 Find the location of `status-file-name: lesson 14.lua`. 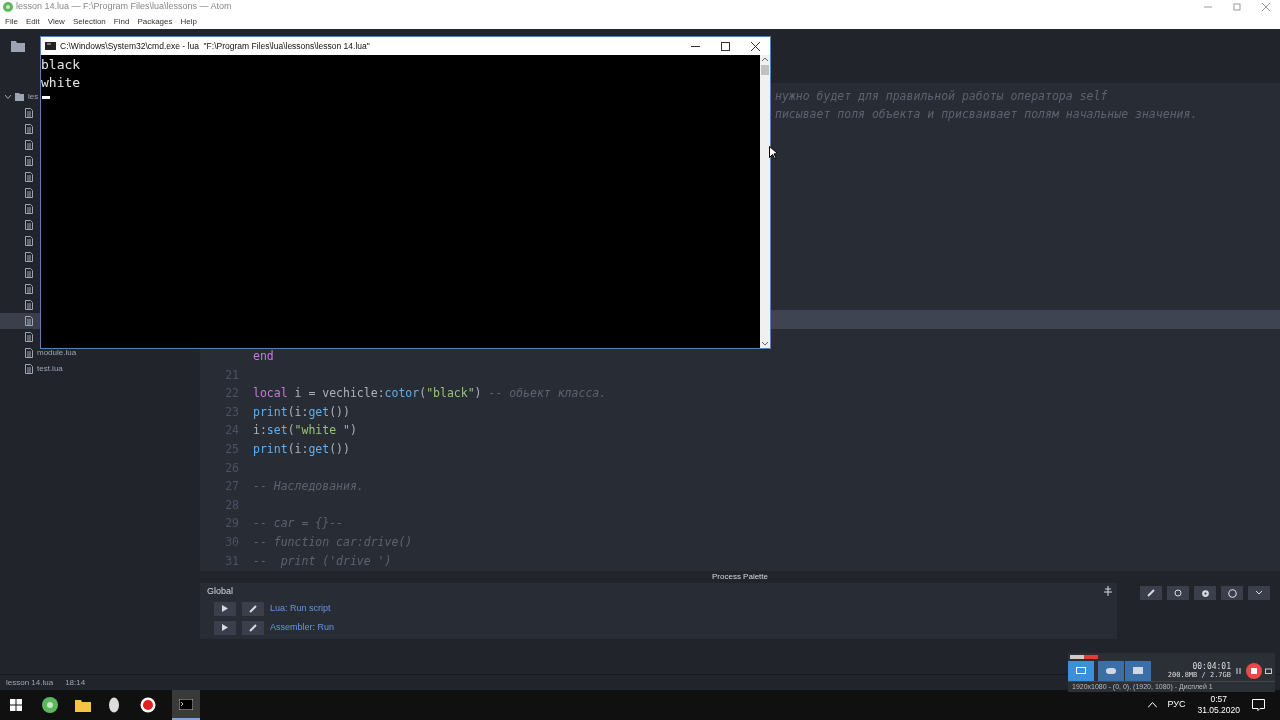

status-file-name: lesson 14.lua is located at coordinates (30, 682).